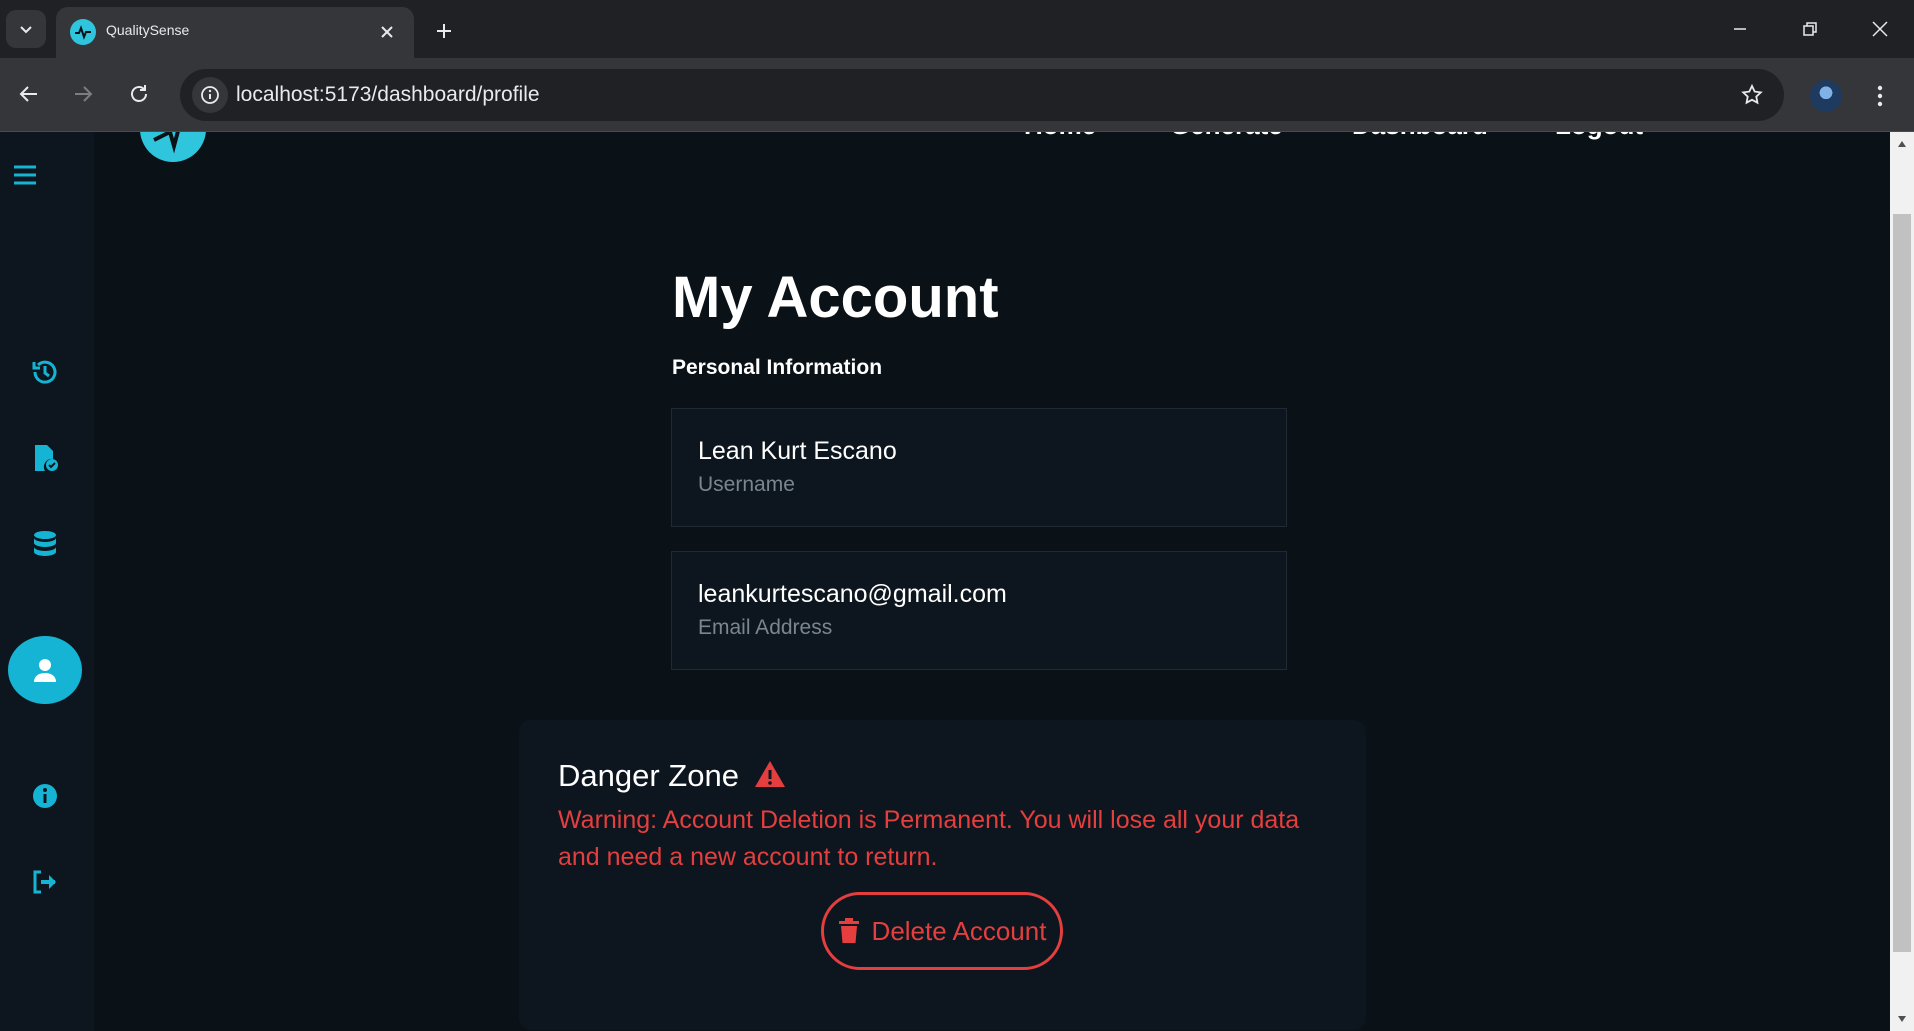 The image size is (1914, 1031). Describe the element at coordinates (1226, 136) in the screenshot. I see `nav-generate-link: Generate` at that location.